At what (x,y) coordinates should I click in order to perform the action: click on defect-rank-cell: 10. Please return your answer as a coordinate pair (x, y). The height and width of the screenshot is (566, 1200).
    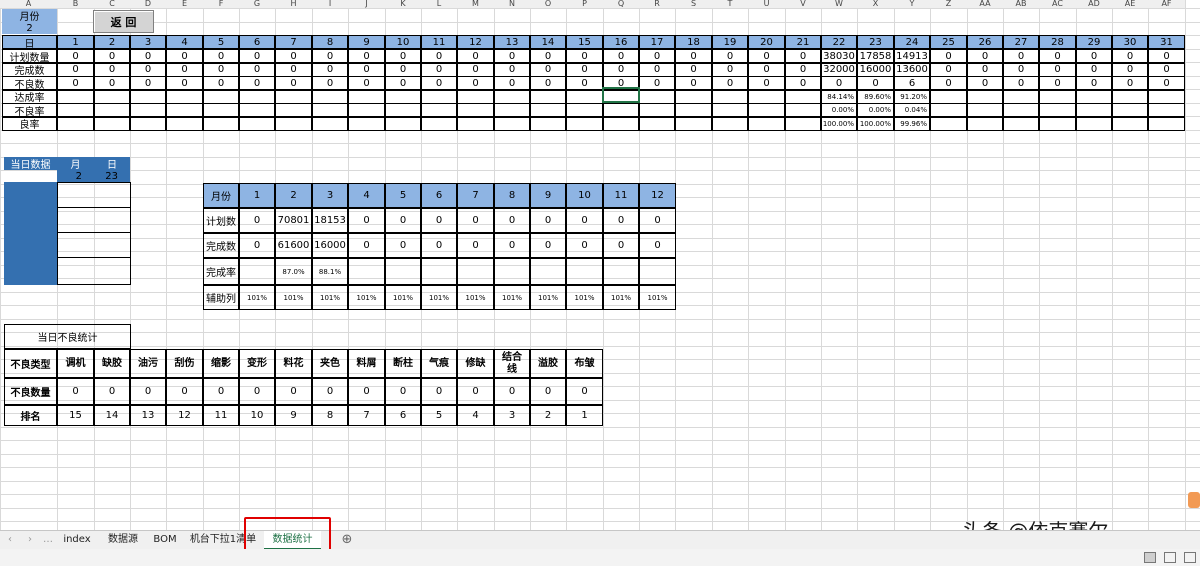
    Looking at the image, I should click on (257, 415).